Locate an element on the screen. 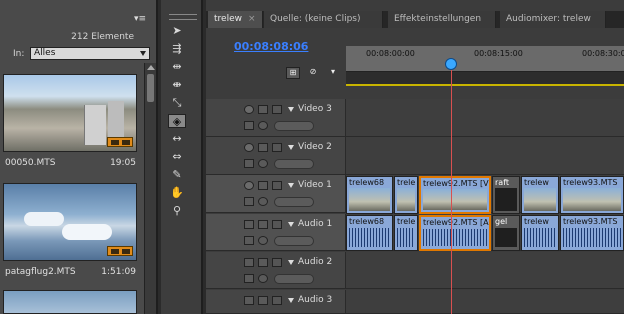  waveform is located at coordinates (406, 237).